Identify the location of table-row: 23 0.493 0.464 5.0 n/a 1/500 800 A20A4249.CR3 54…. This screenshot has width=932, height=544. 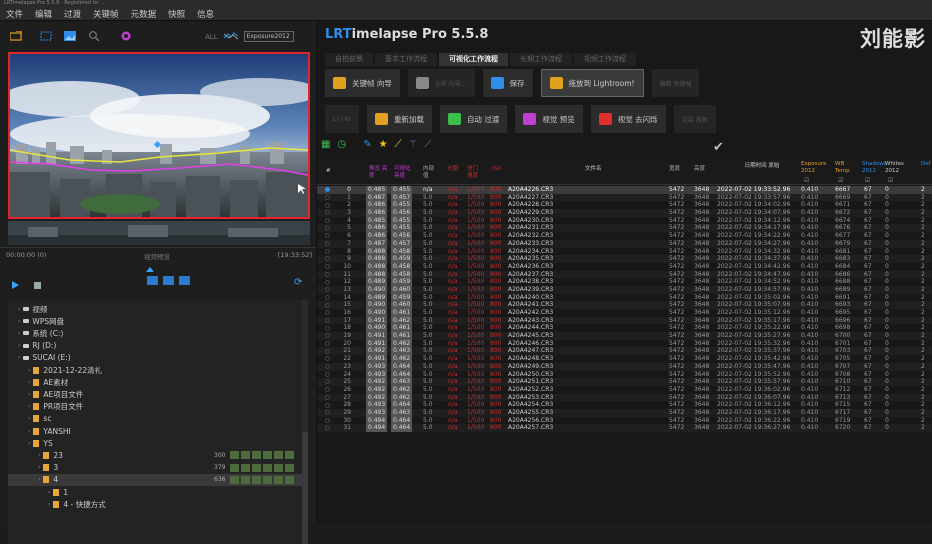
(624, 366).